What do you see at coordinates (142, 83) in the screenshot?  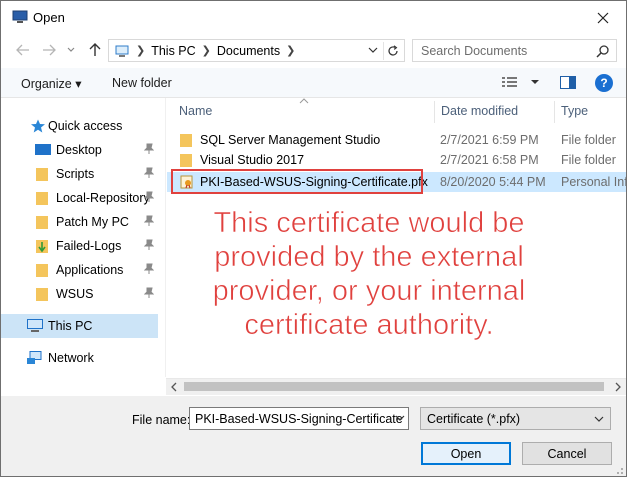 I see `new-folder-button: New folder` at bounding box center [142, 83].